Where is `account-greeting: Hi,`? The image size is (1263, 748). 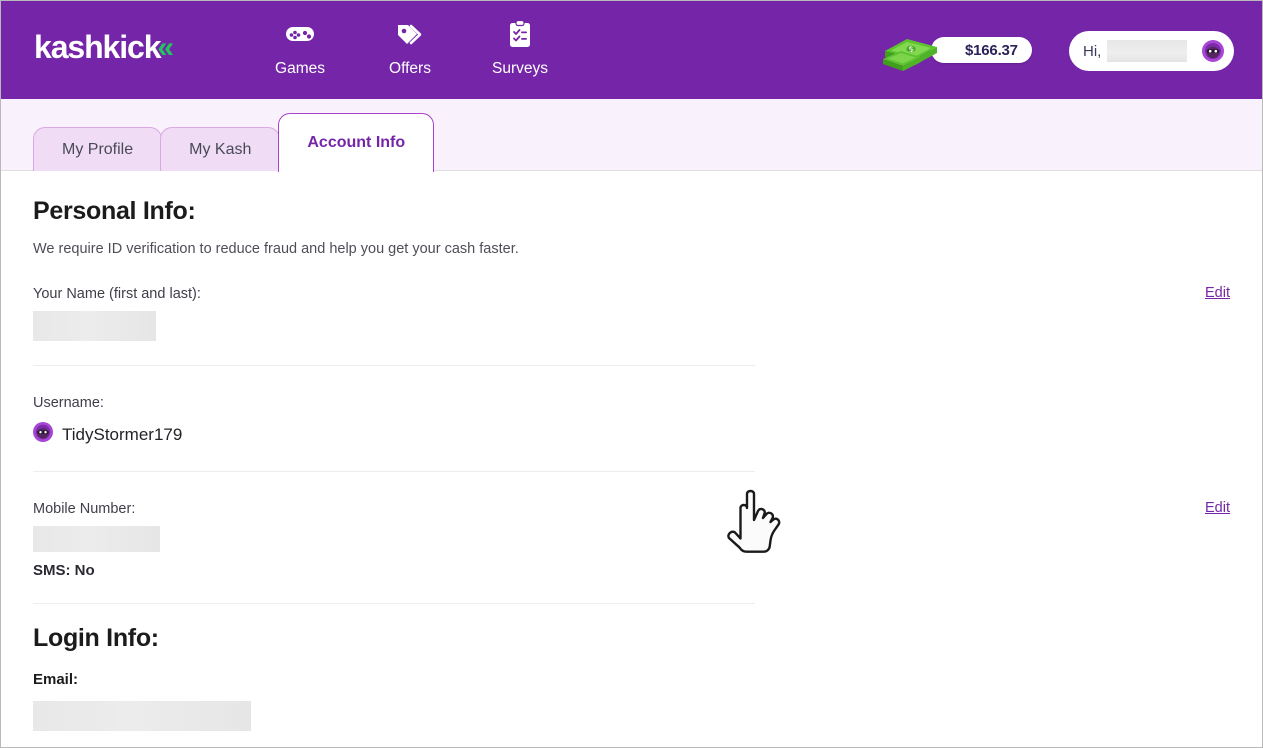
account-greeting: Hi, is located at coordinates (1151, 51).